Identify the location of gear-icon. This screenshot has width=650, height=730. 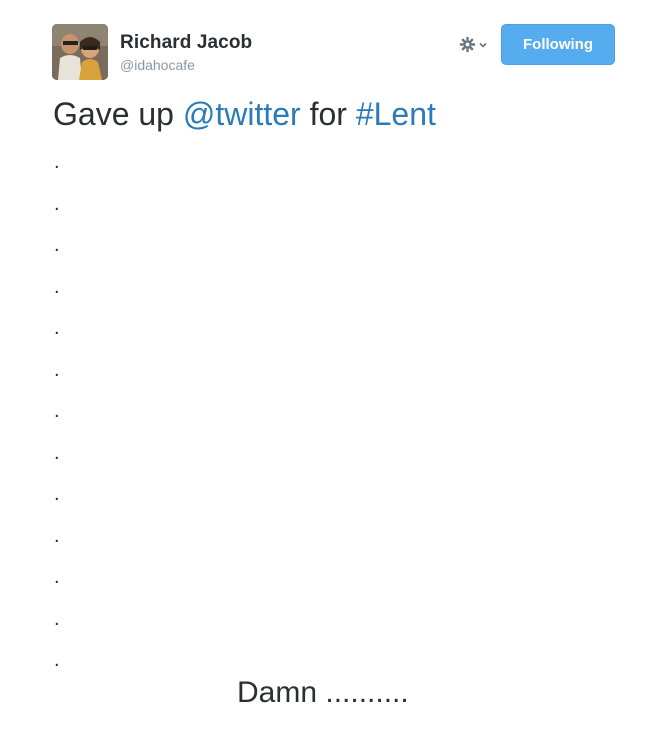
(467, 44).